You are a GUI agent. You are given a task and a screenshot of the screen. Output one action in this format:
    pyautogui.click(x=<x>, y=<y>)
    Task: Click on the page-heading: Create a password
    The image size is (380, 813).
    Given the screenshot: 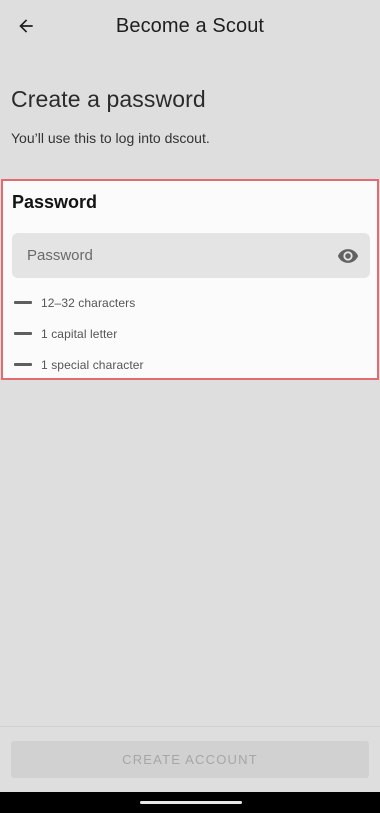 What is the action you would take?
    pyautogui.click(x=108, y=99)
    